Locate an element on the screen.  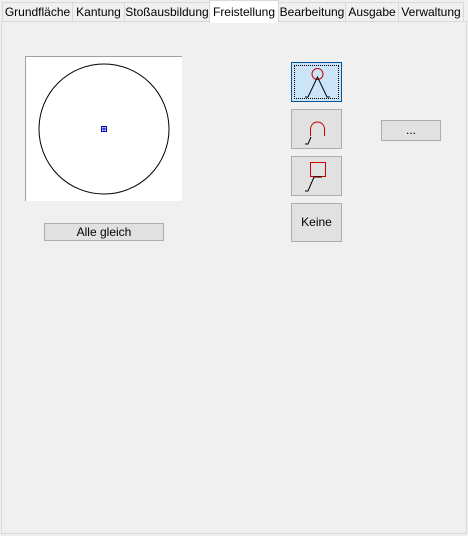
preview-canvas is located at coordinates (104, 129).